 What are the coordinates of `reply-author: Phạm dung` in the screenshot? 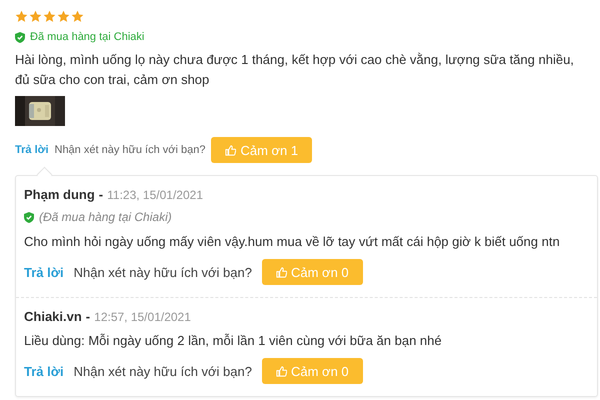 It's located at (59, 194).